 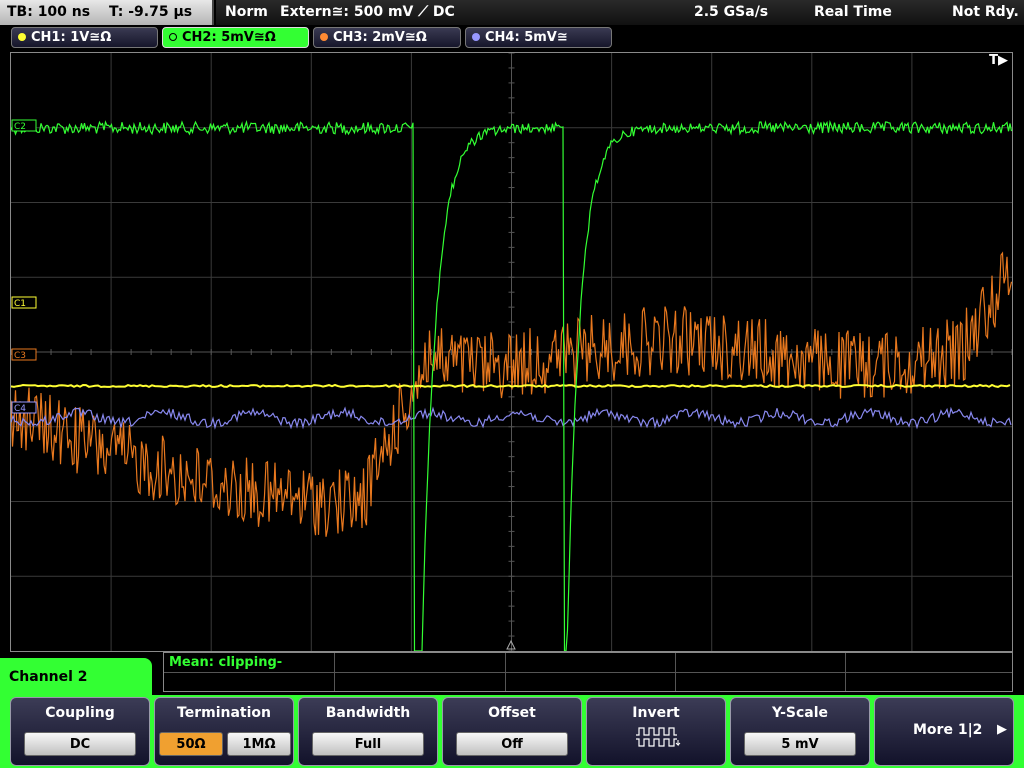 What do you see at coordinates (800, 744) in the screenshot?
I see `yscale-value: 5 mV` at bounding box center [800, 744].